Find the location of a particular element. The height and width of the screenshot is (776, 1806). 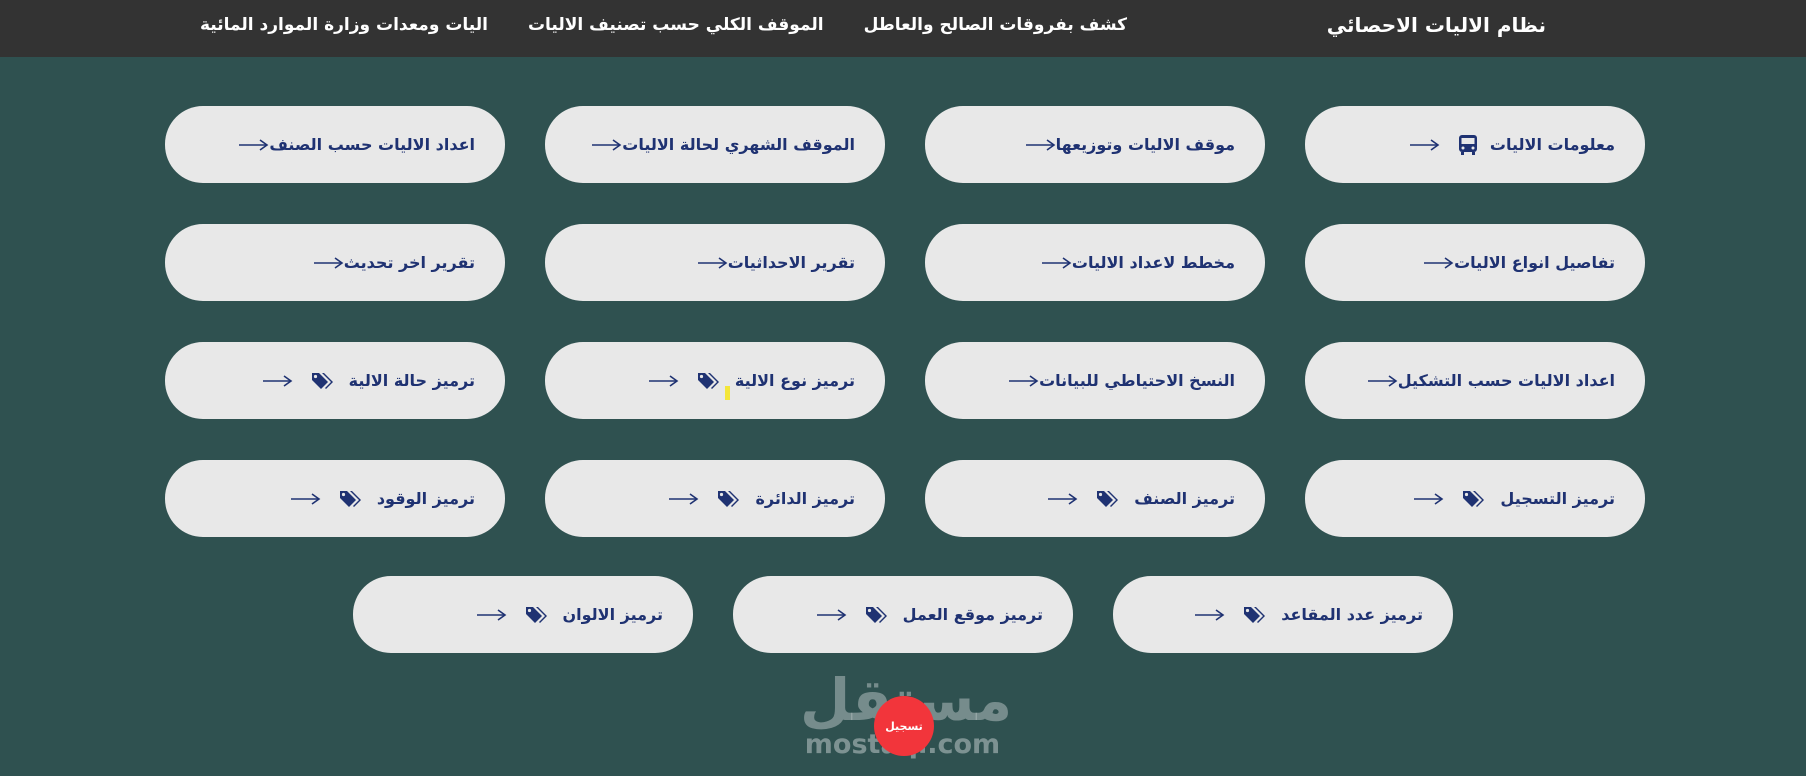

menu-button: النسخ الاحتياطي للبيانات is located at coordinates (1095, 380).